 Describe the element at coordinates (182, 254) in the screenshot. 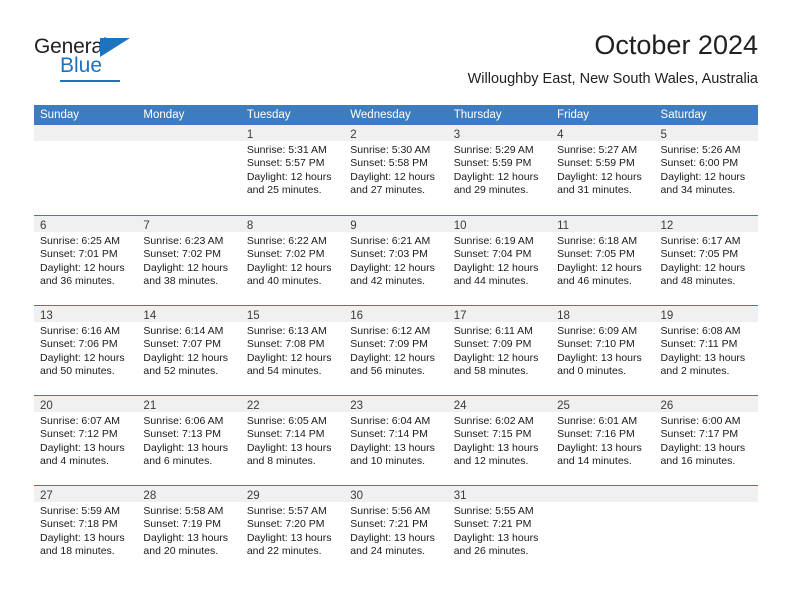

I see `day-detail-line: Sunset: 7:02 PM` at that location.